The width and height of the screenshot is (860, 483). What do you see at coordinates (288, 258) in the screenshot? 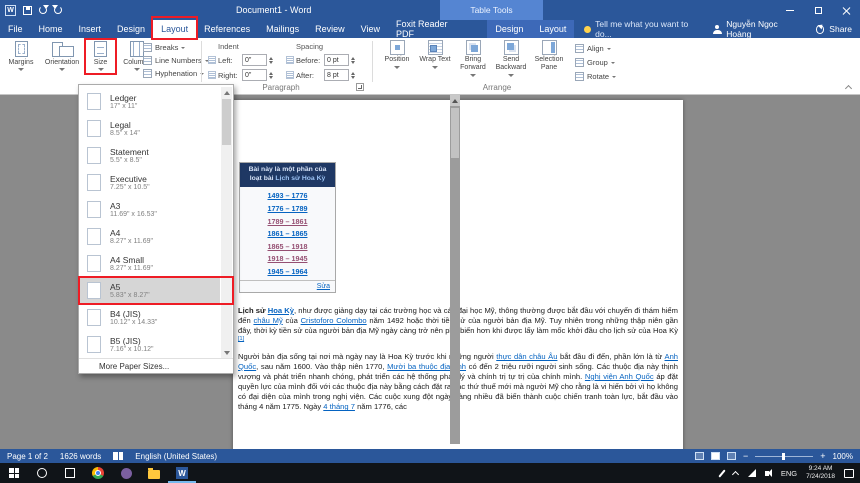
I see `period-link-visited: 1918 – 1945` at bounding box center [288, 258].